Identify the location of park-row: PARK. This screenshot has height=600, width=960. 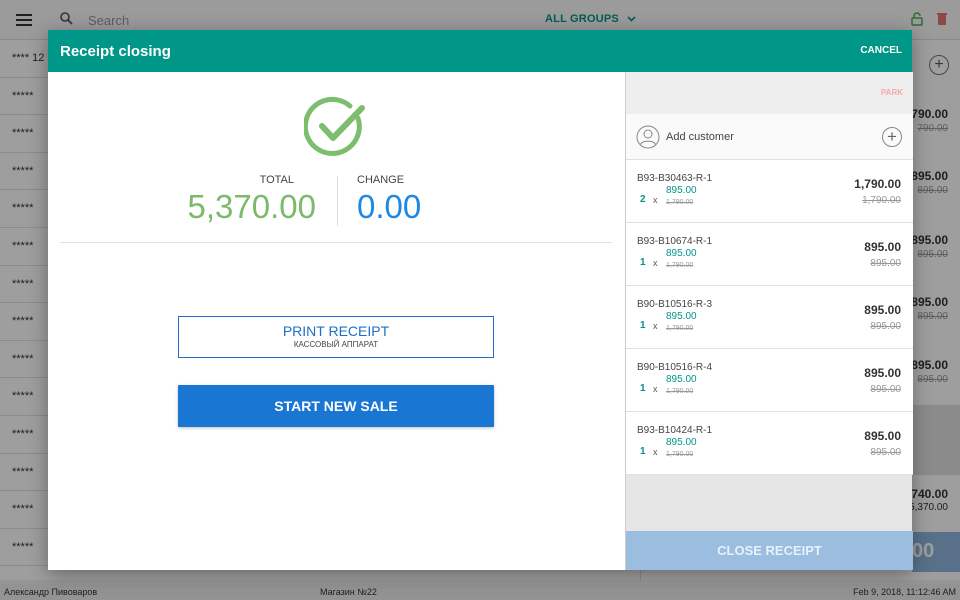
(769, 93).